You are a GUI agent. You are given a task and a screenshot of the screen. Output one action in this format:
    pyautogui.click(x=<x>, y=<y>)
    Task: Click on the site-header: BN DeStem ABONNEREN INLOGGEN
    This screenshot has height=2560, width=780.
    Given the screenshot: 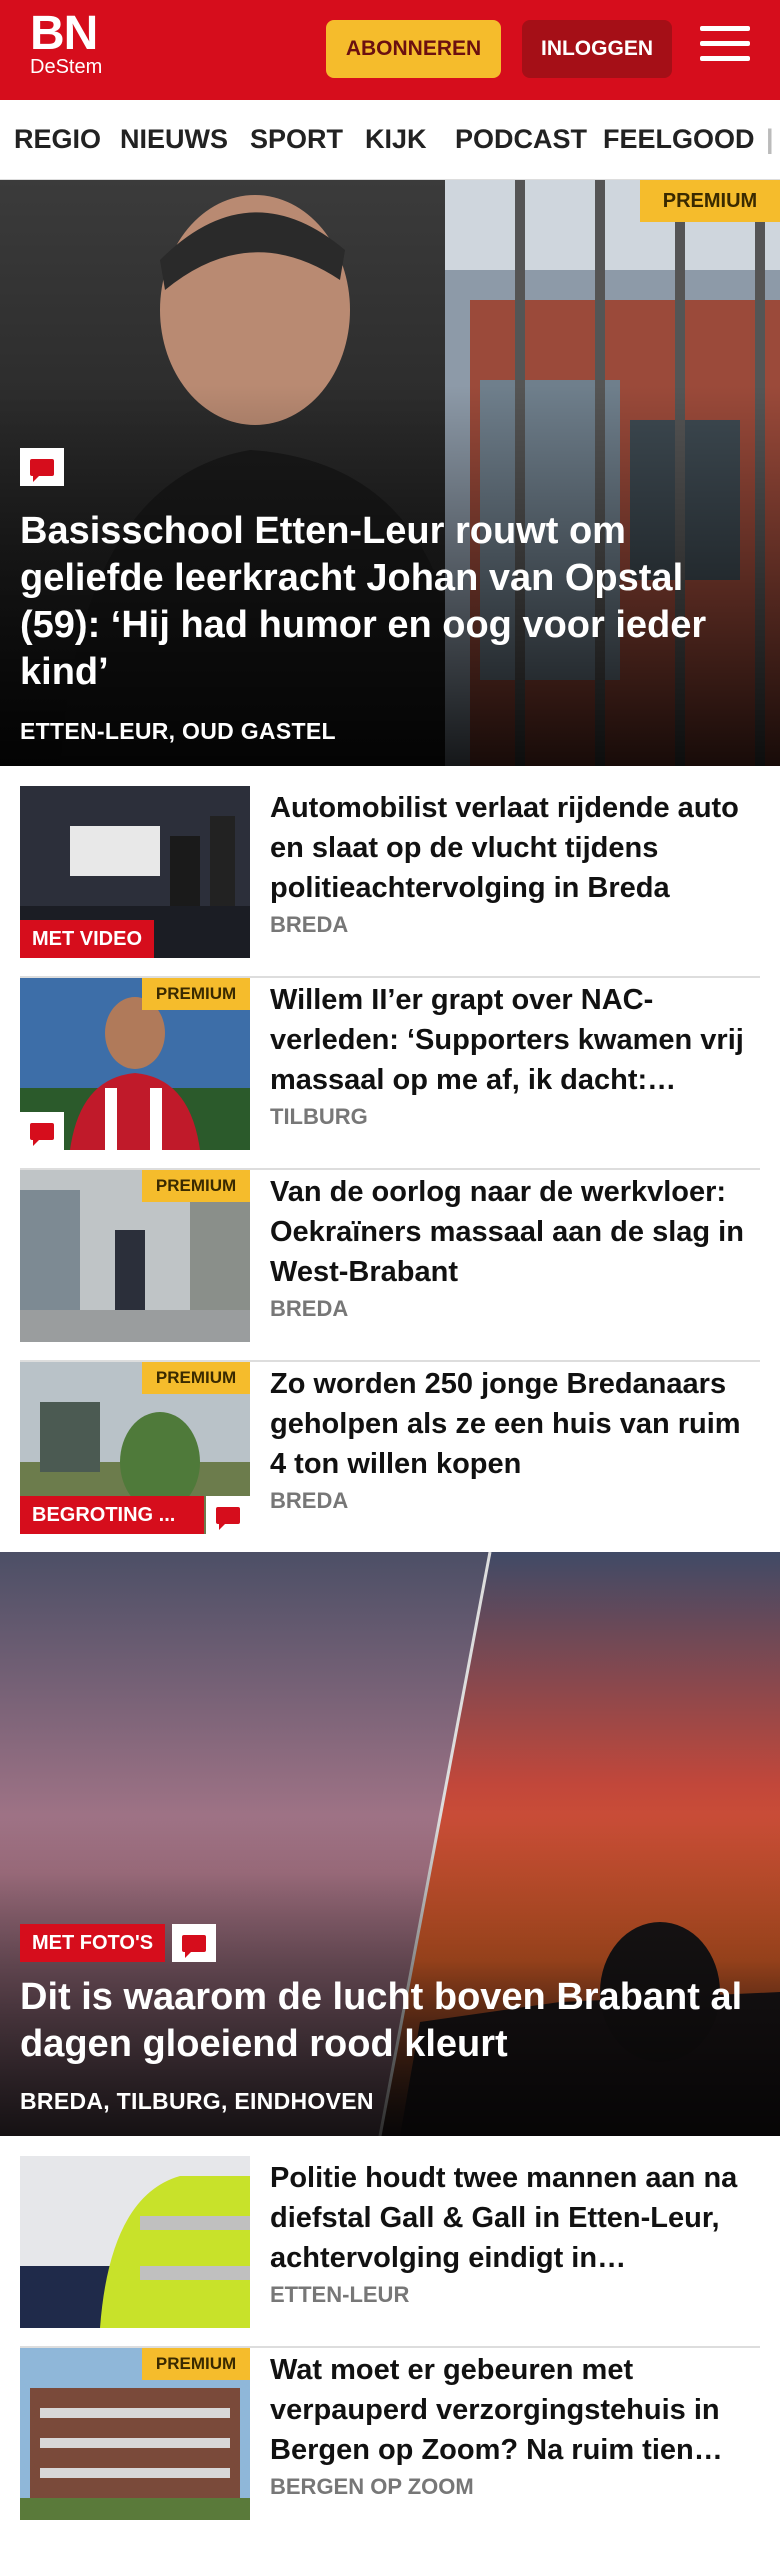 What is the action you would take?
    pyautogui.click(x=390, y=50)
    